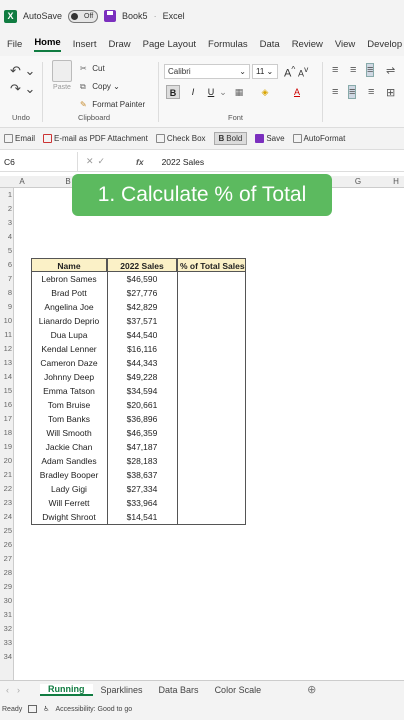 The height and width of the screenshot is (720, 404). Describe the element at coordinates (7, 320) in the screenshot. I see `row-number: 10` at that location.